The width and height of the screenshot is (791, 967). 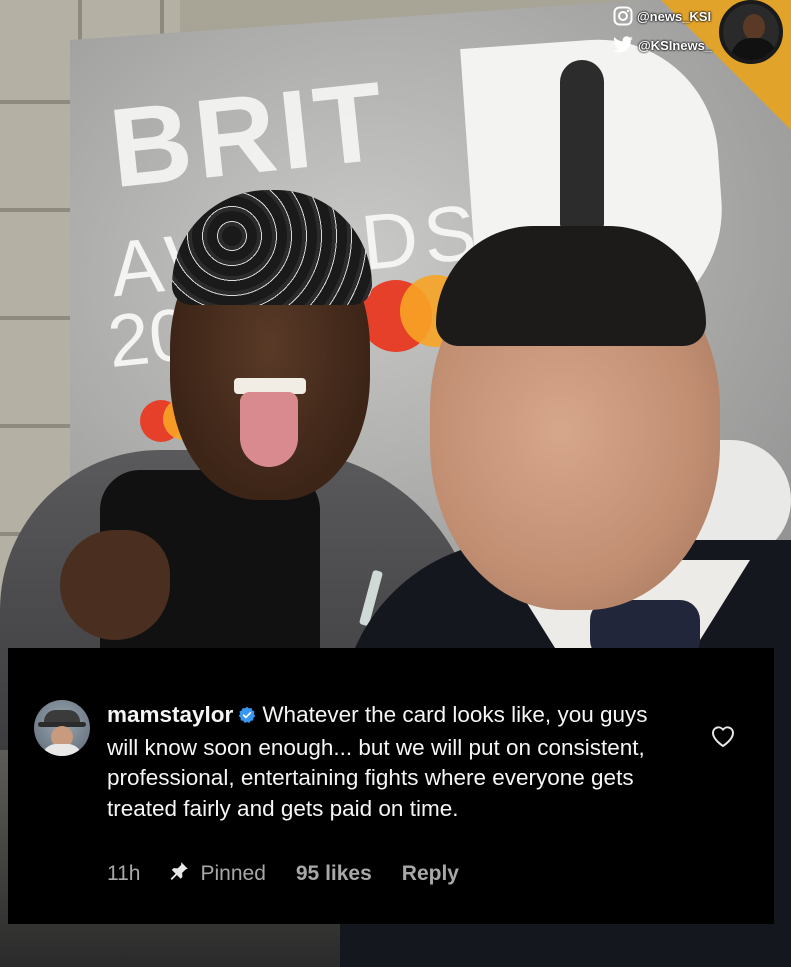 I want to click on reply-button: Reply, so click(x=430, y=874).